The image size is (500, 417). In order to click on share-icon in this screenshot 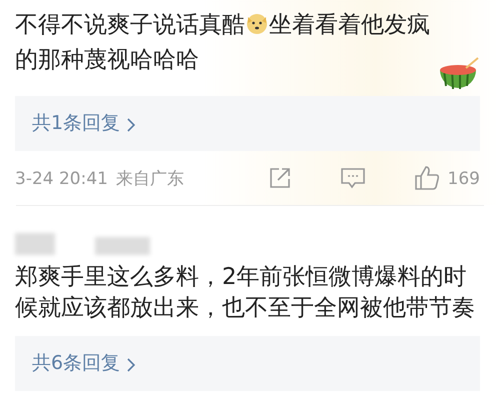, I will do `click(280, 178)`.